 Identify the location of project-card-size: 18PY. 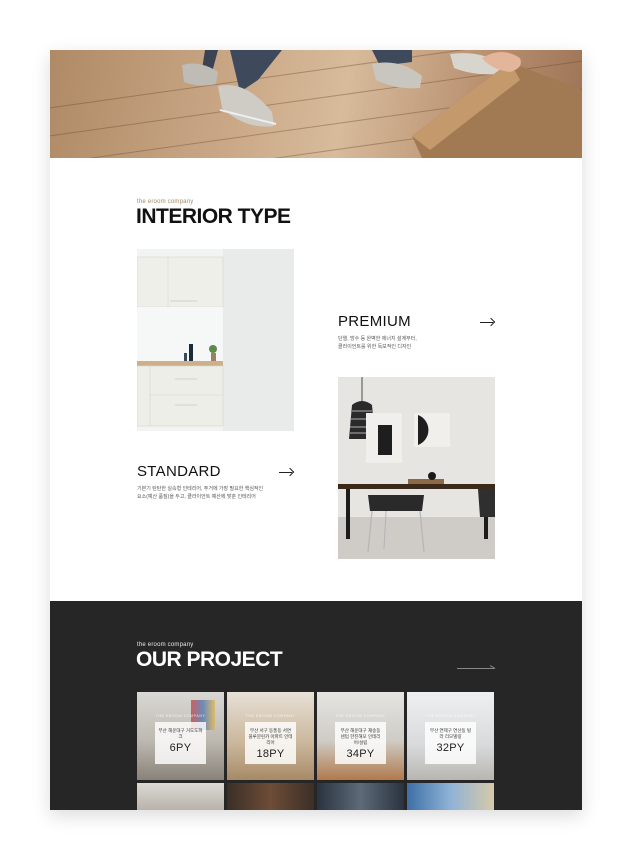
(270, 754).